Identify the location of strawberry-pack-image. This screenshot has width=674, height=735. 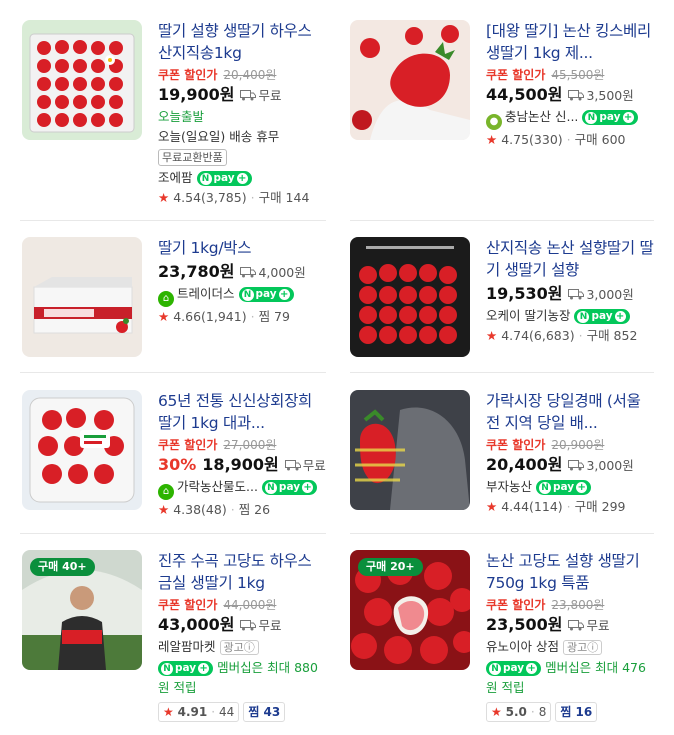
(82, 450).